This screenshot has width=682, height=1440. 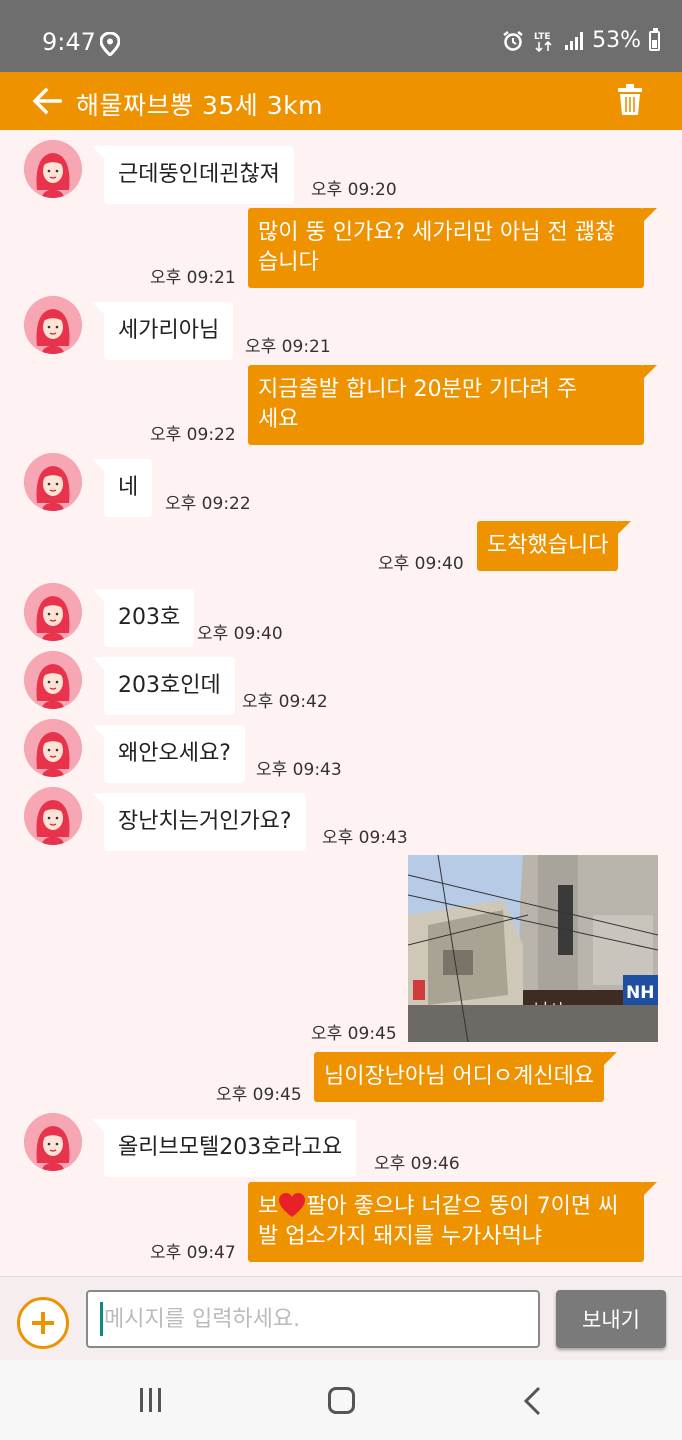 I want to click on message-input, so click(x=313, y=1319).